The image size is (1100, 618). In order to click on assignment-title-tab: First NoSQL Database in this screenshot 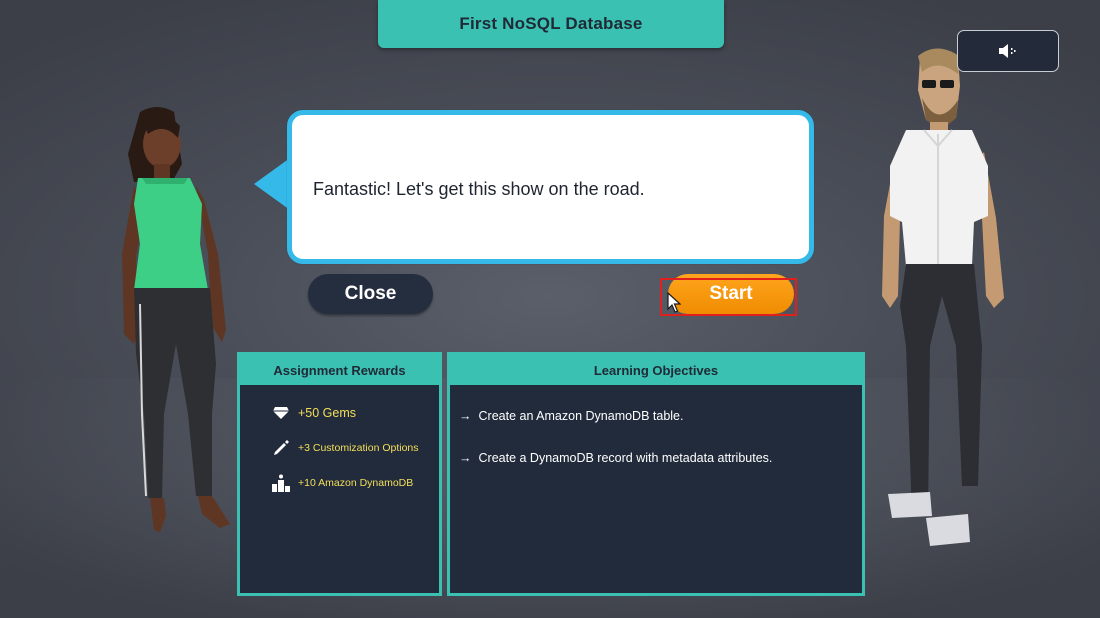, I will do `click(551, 24)`.